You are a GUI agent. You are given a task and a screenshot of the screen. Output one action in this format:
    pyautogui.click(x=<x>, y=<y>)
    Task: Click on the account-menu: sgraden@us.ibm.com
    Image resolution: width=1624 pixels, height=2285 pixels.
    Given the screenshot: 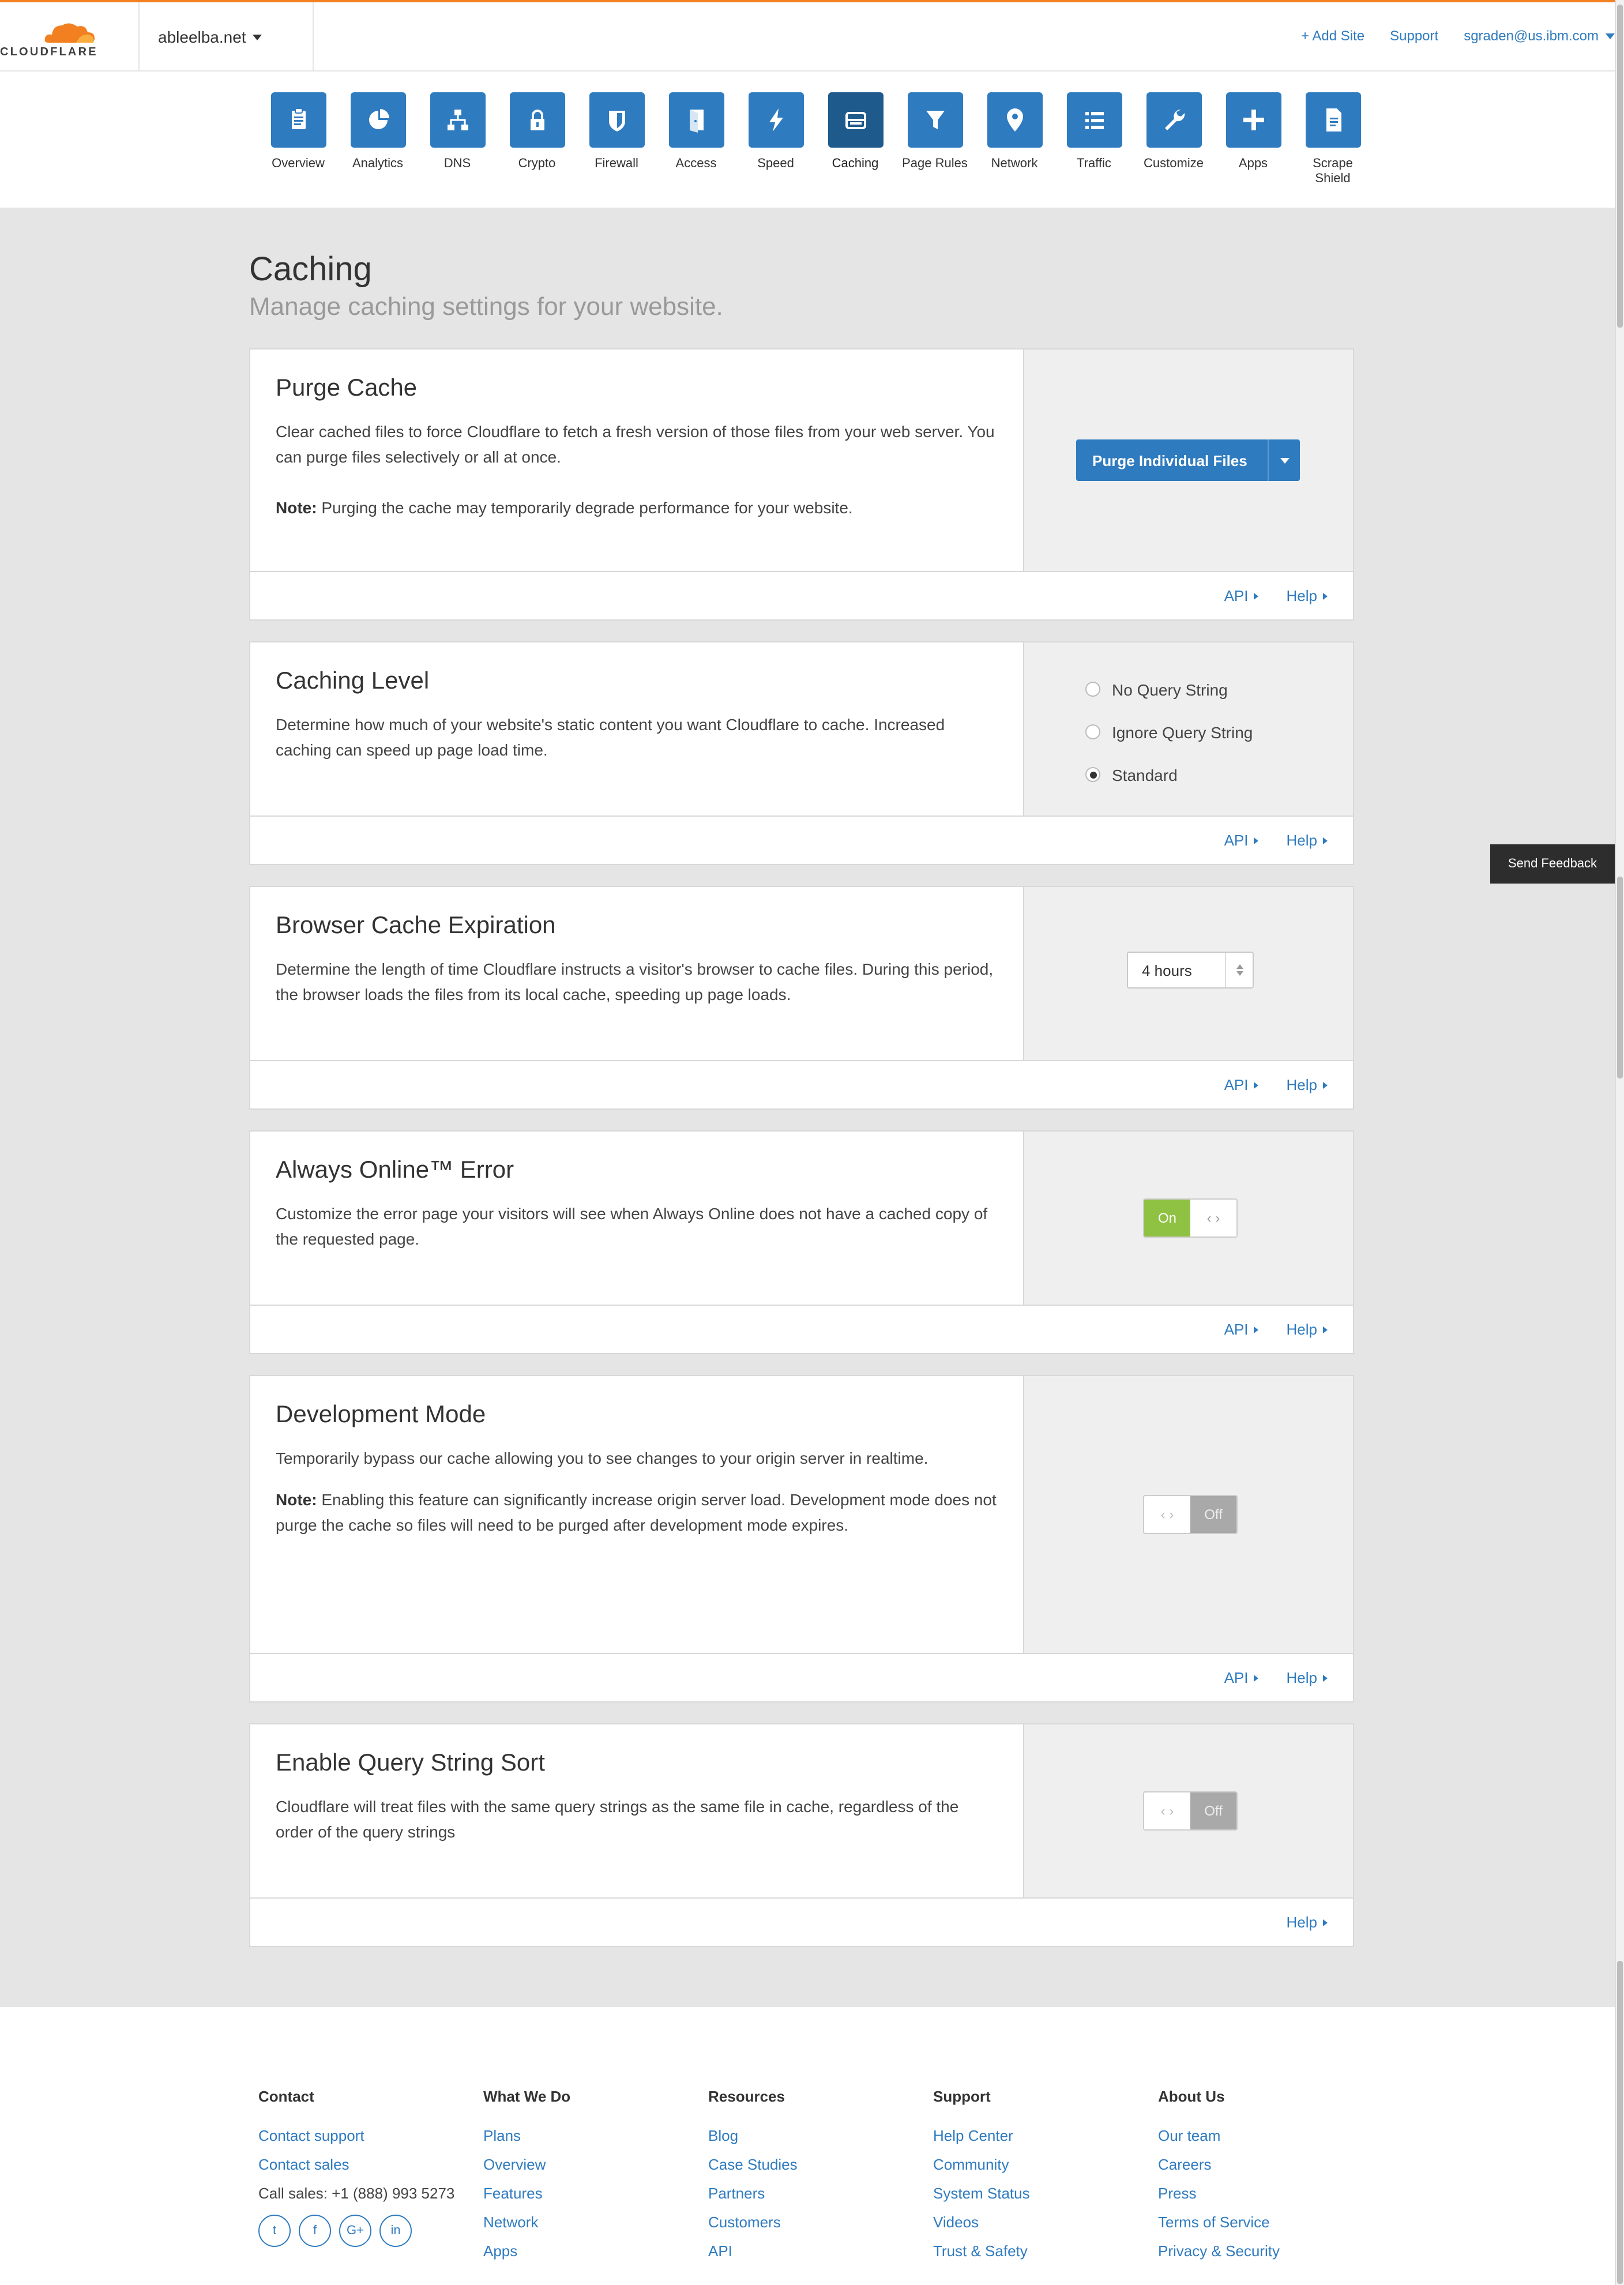 What is the action you would take?
    pyautogui.click(x=1539, y=36)
    